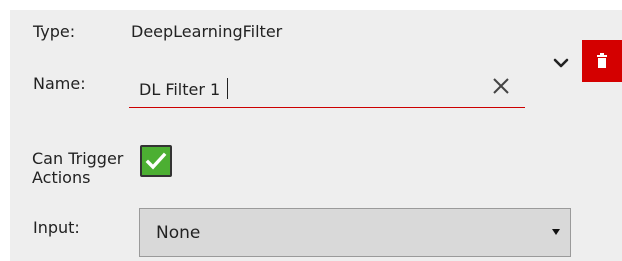 This screenshot has height=261, width=622. Describe the element at coordinates (59, 83) in the screenshot. I see `name-label: Name:` at that location.